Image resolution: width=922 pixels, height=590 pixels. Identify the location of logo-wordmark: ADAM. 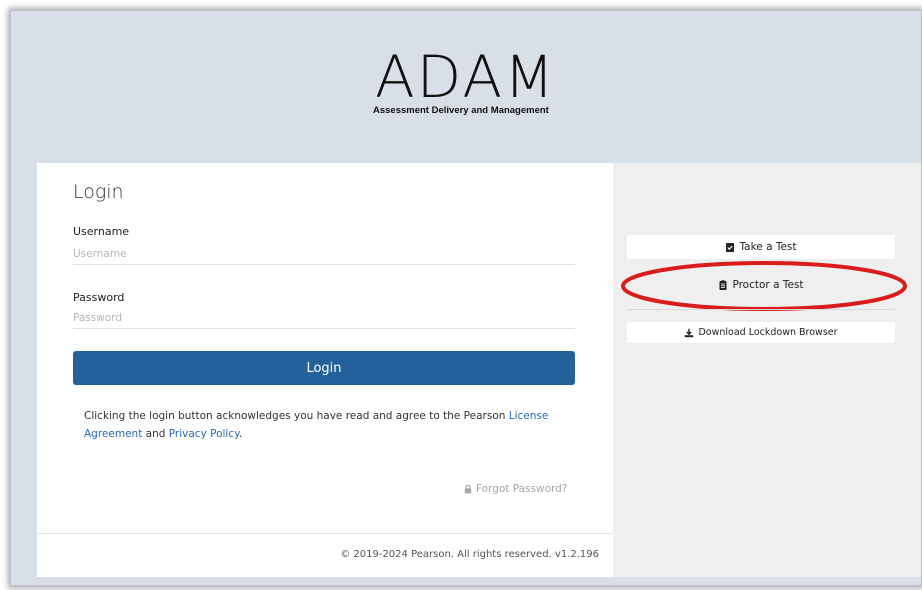
(466, 77).